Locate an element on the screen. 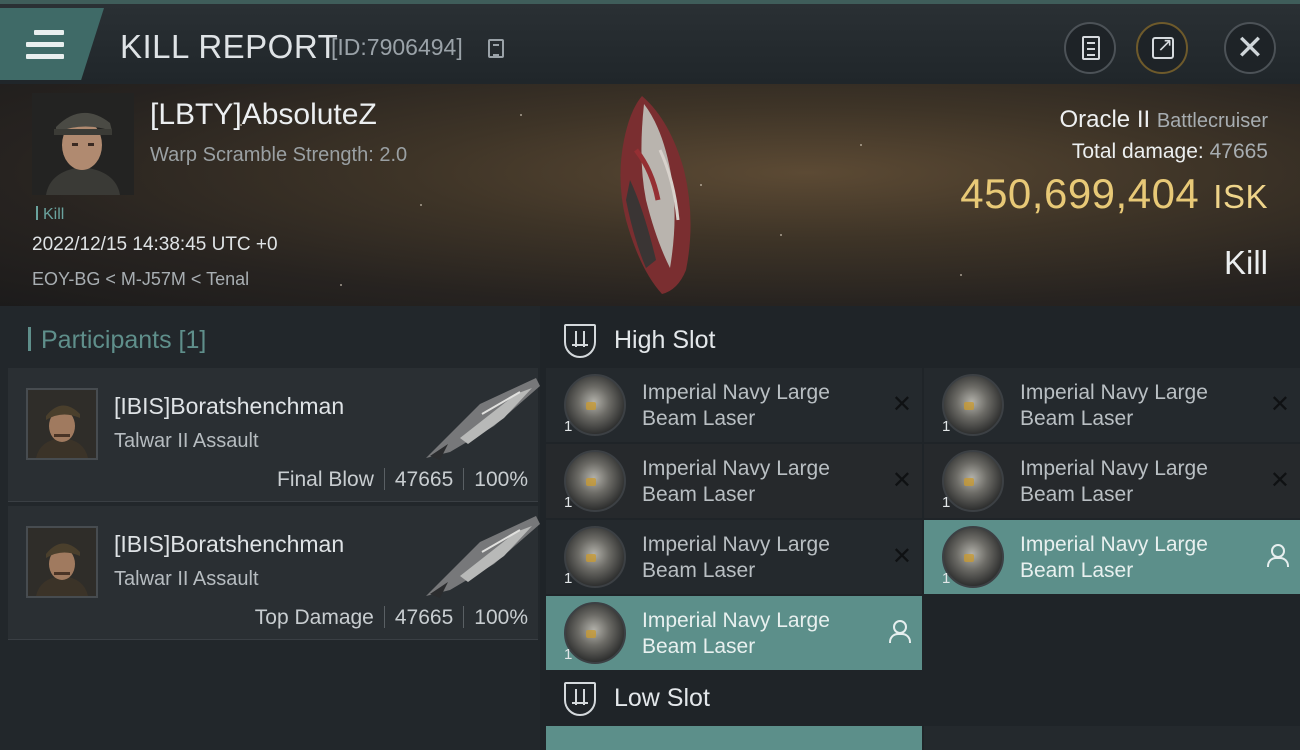 The image size is (1300, 750). close-icon: ✕ is located at coordinates (1250, 48).